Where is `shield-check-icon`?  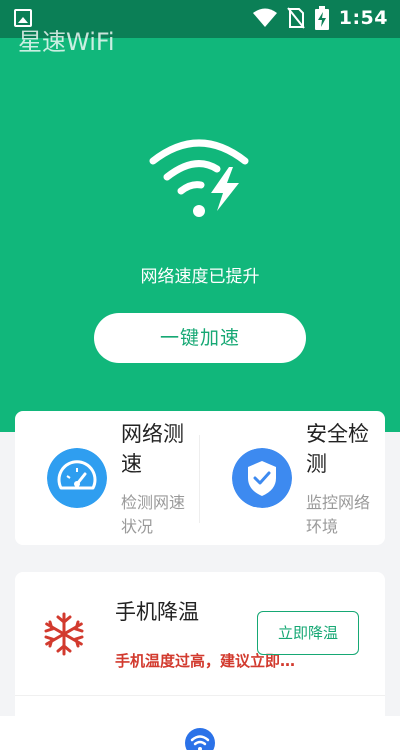
shield-check-icon is located at coordinates (262, 478).